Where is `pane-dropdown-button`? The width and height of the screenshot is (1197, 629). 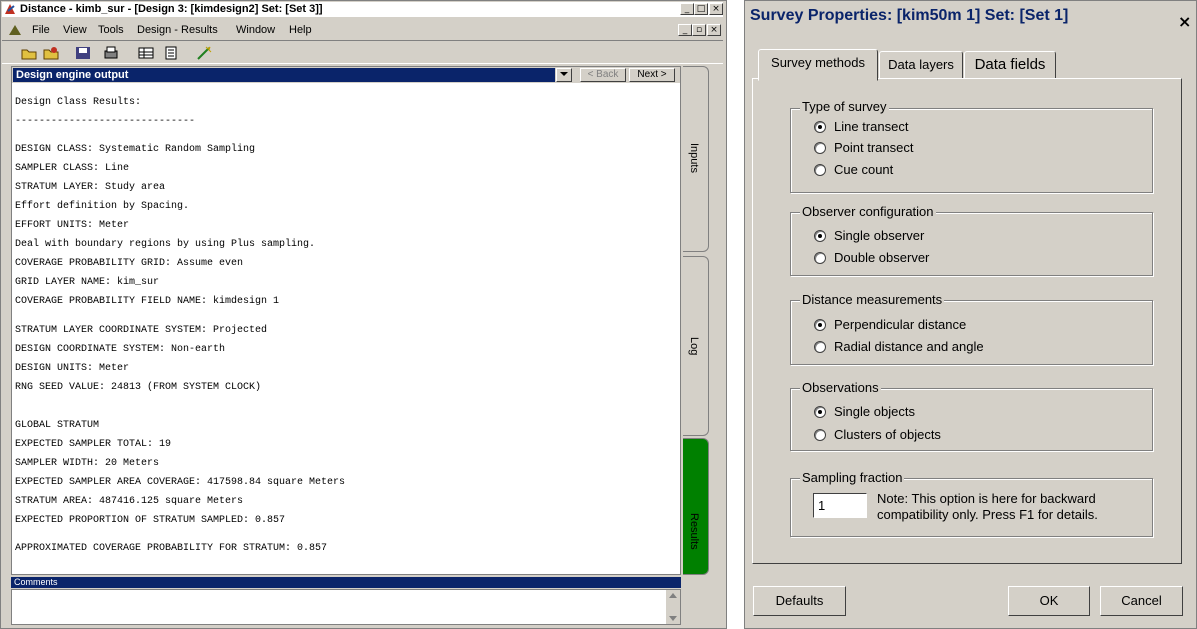 pane-dropdown-button is located at coordinates (564, 75).